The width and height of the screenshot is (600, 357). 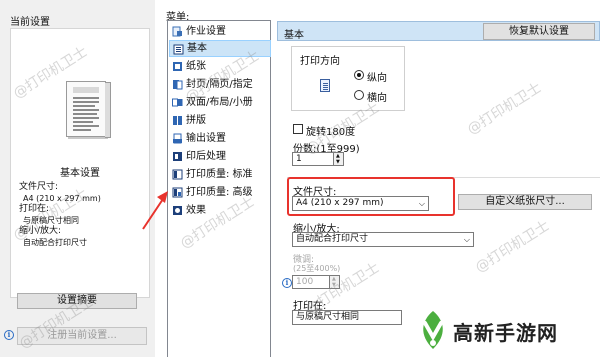 What do you see at coordinates (177, 138) in the screenshot?
I see `output-icon` at bounding box center [177, 138].